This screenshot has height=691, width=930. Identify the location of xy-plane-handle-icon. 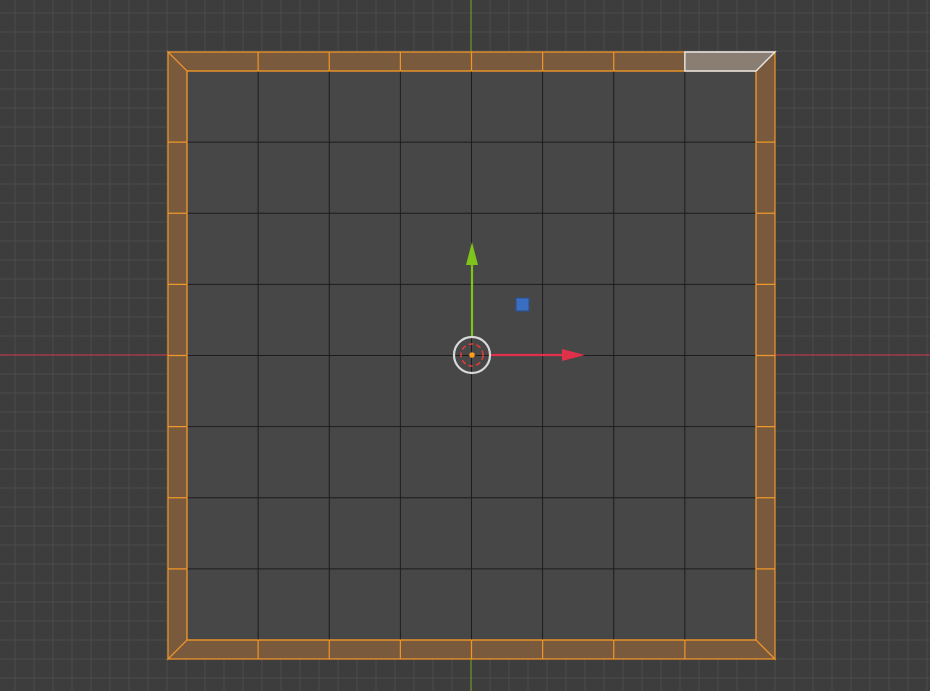
(522, 304).